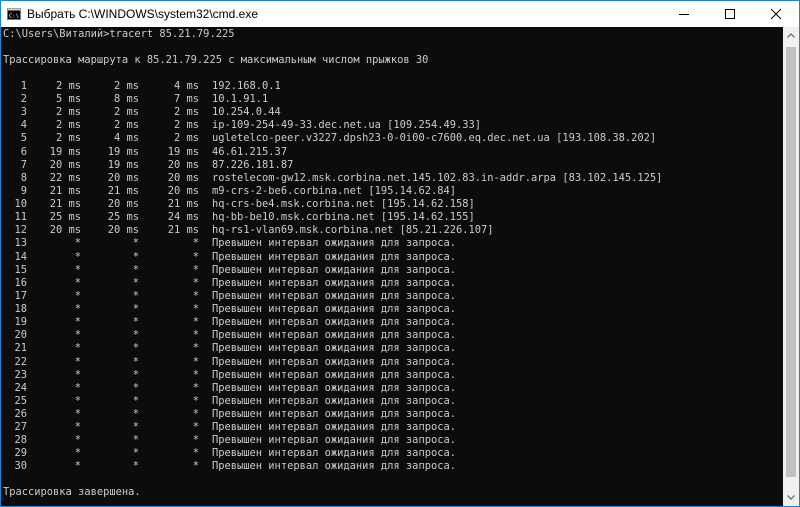 This screenshot has height=507, width=800. What do you see at coordinates (20, 335) in the screenshot?
I see `hop-number: 20` at bounding box center [20, 335].